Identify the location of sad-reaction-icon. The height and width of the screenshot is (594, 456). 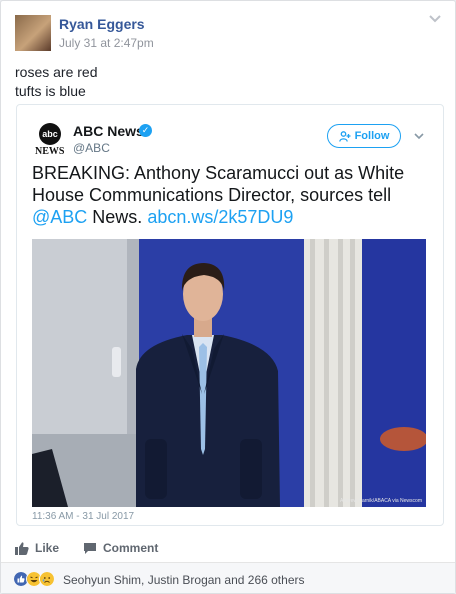
(47, 579).